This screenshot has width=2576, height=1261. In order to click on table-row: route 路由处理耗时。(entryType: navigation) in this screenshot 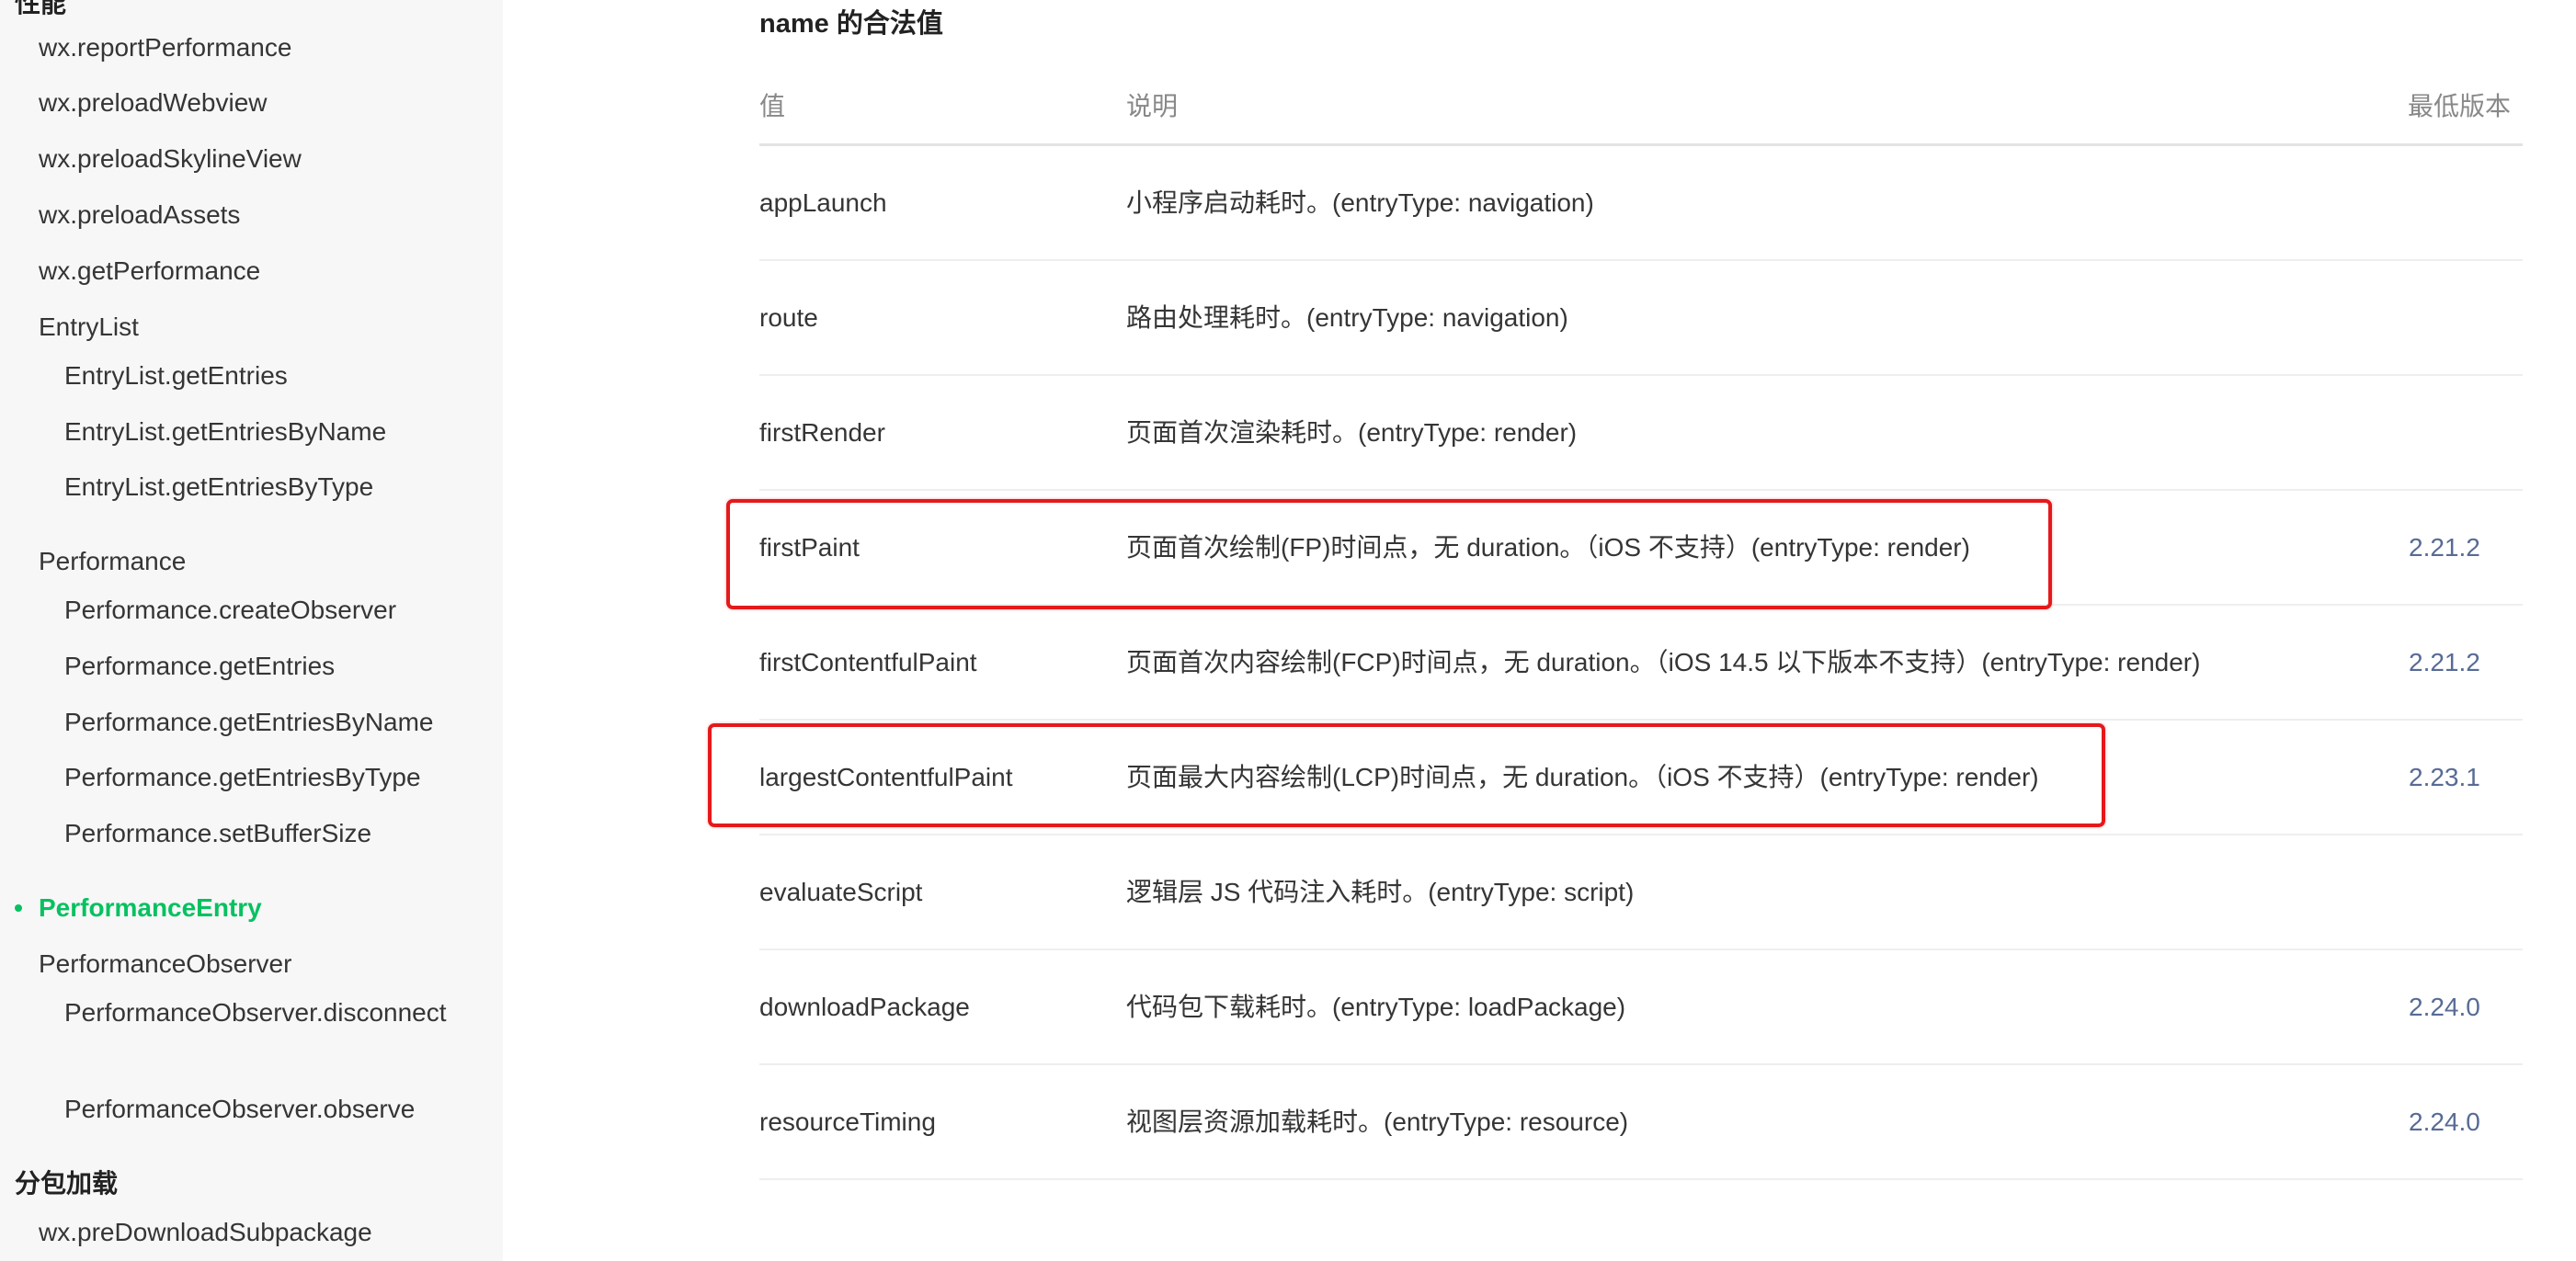, I will do `click(1641, 318)`.